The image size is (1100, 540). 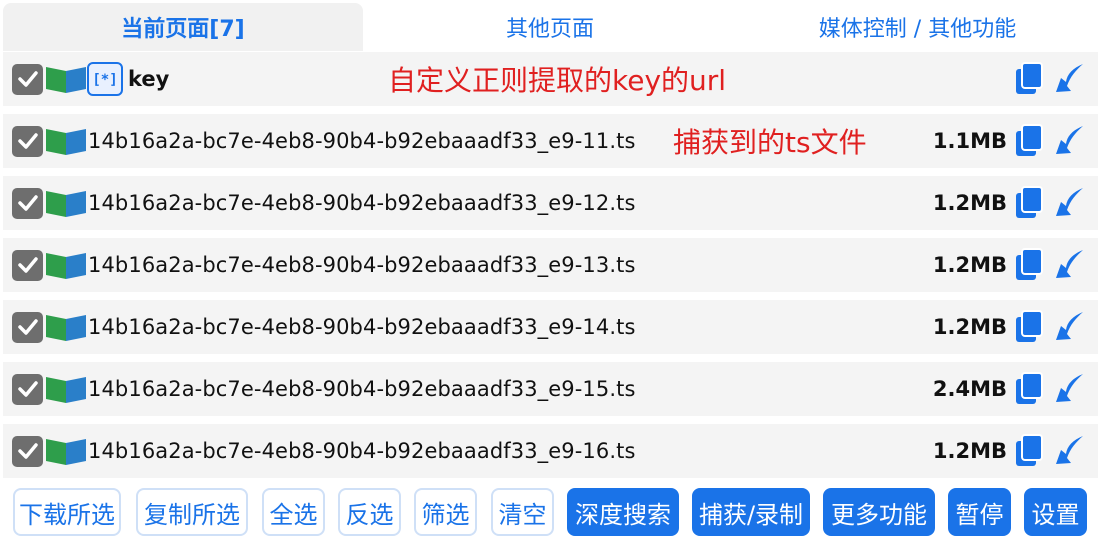 I want to click on regex-key-icon: [*], so click(x=105, y=79).